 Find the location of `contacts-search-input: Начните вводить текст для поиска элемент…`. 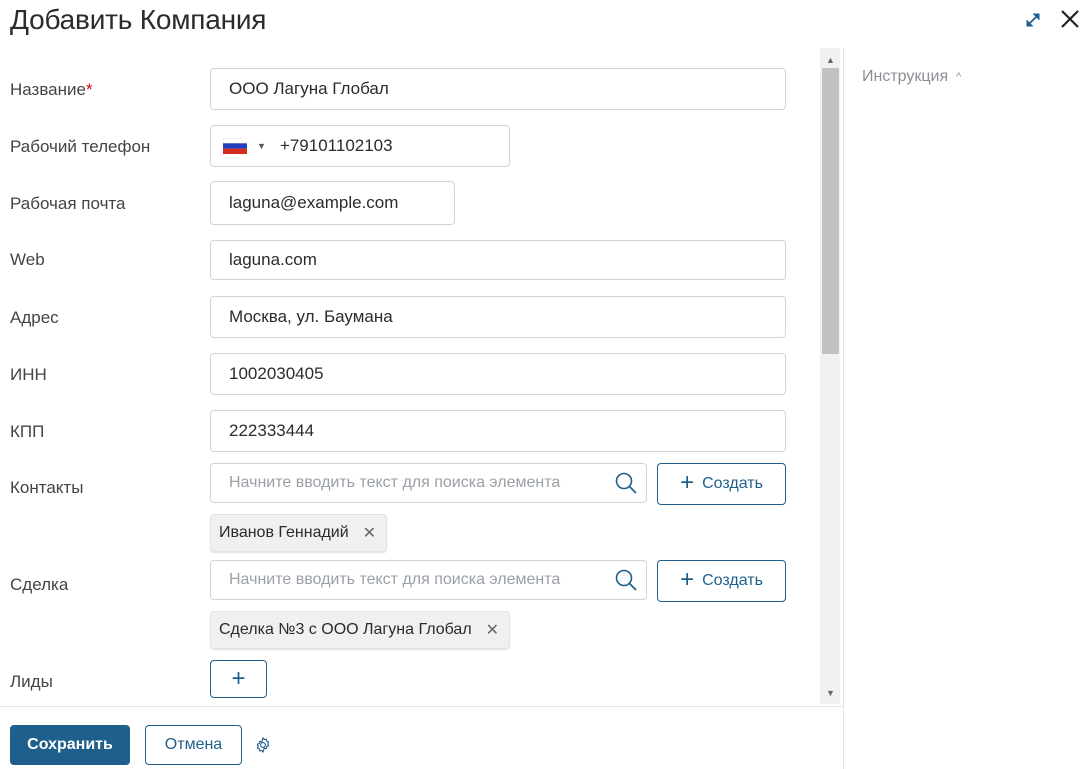

contacts-search-input: Начните вводить текст для поиска элемент… is located at coordinates (428, 483).